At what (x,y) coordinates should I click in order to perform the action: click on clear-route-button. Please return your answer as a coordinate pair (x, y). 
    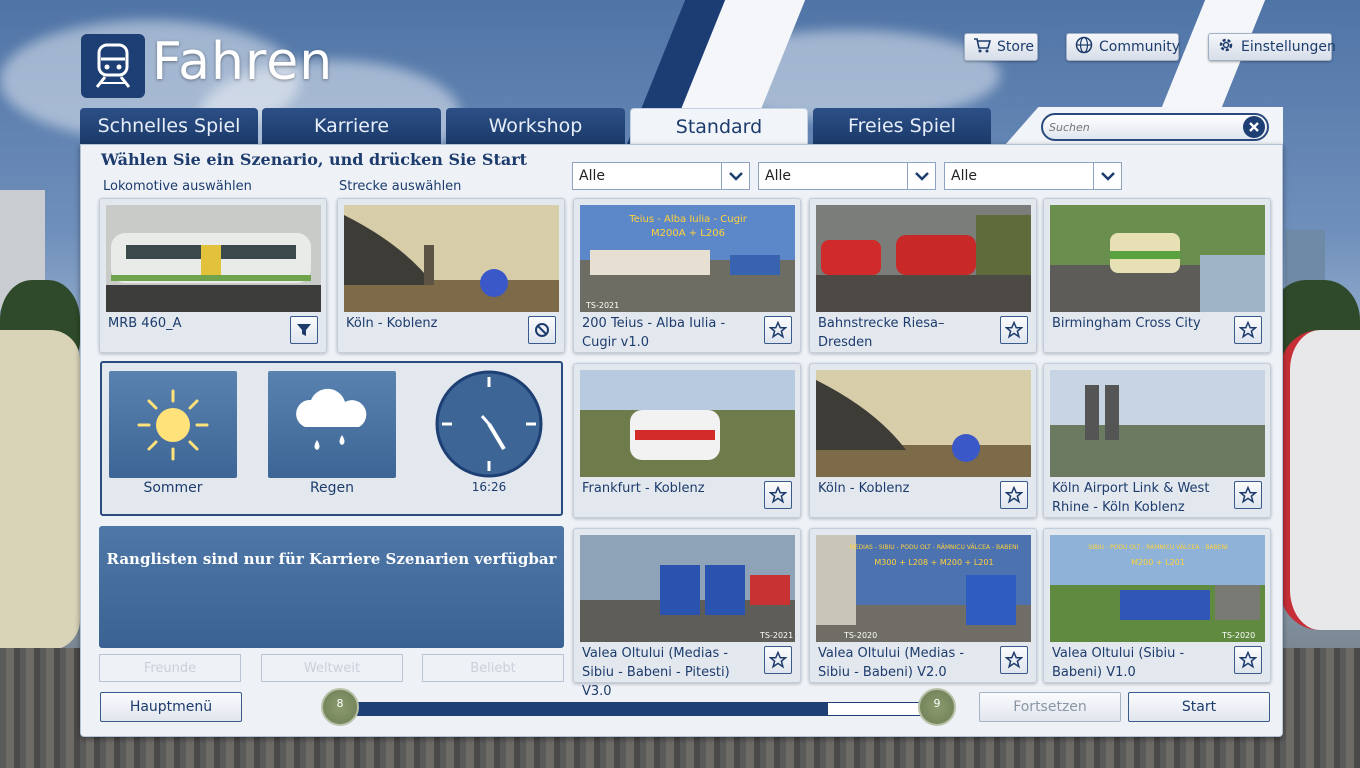
    Looking at the image, I should click on (542, 330).